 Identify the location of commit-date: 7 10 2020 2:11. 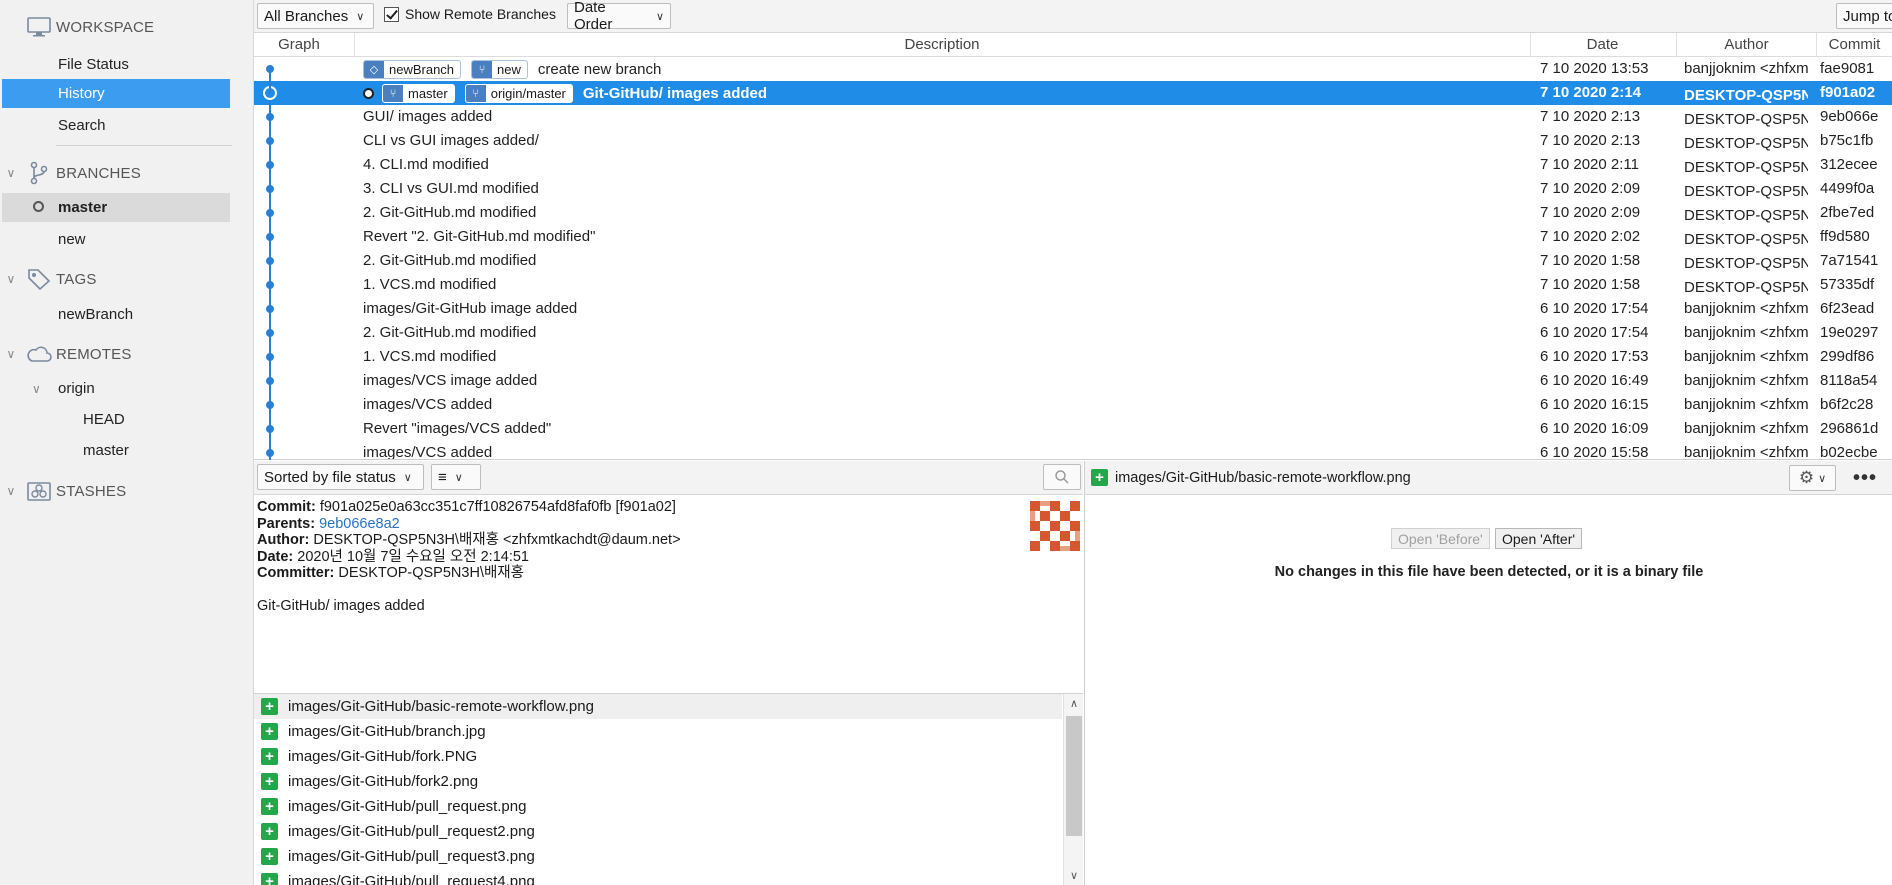
(1589, 164).